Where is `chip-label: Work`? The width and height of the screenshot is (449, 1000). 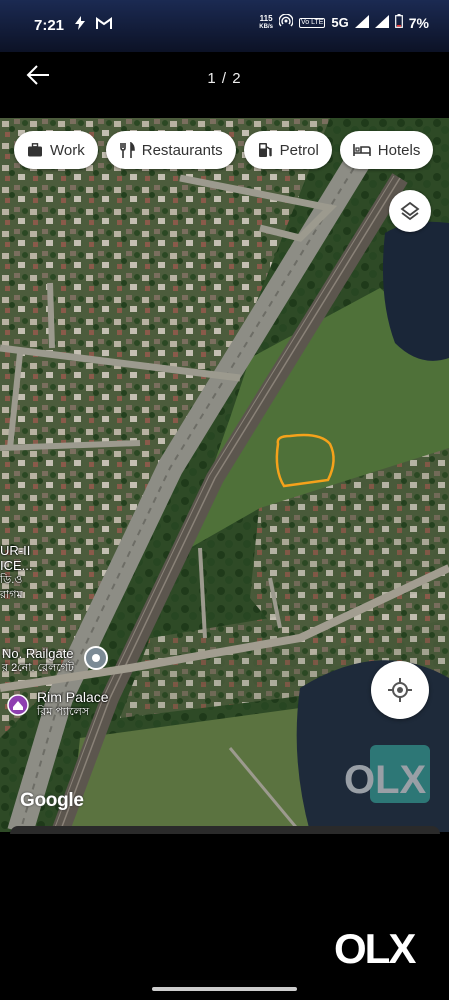 chip-label: Work is located at coordinates (67, 150).